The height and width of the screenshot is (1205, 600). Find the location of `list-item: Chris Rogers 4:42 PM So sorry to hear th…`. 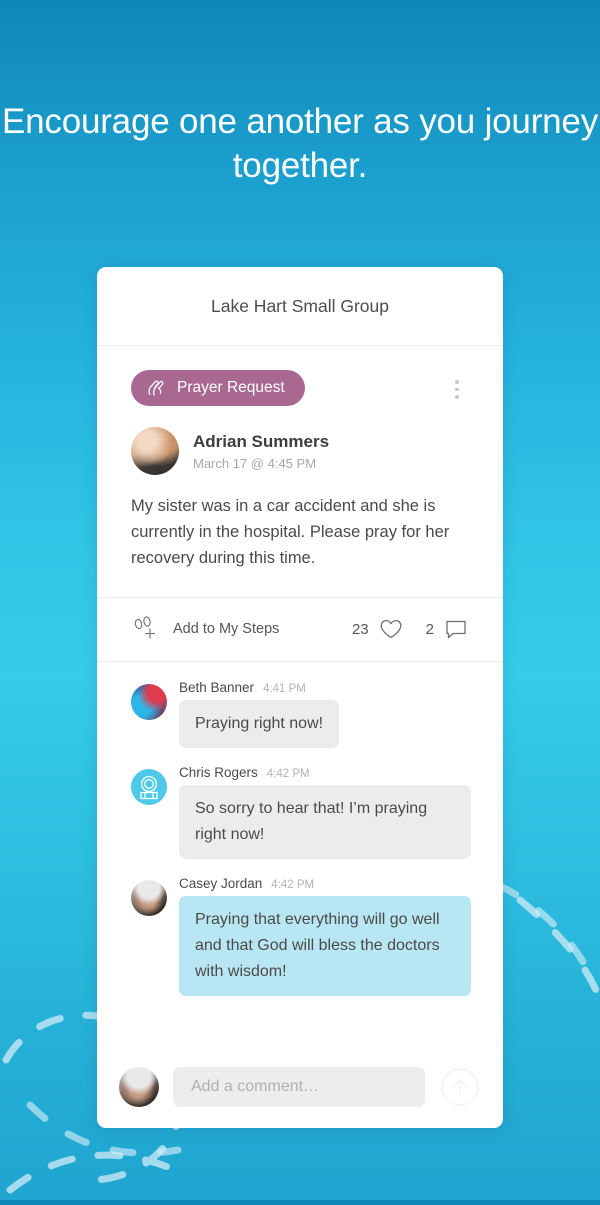

list-item: Chris Rogers 4:42 PM So sorry to hear th… is located at coordinates (302, 812).